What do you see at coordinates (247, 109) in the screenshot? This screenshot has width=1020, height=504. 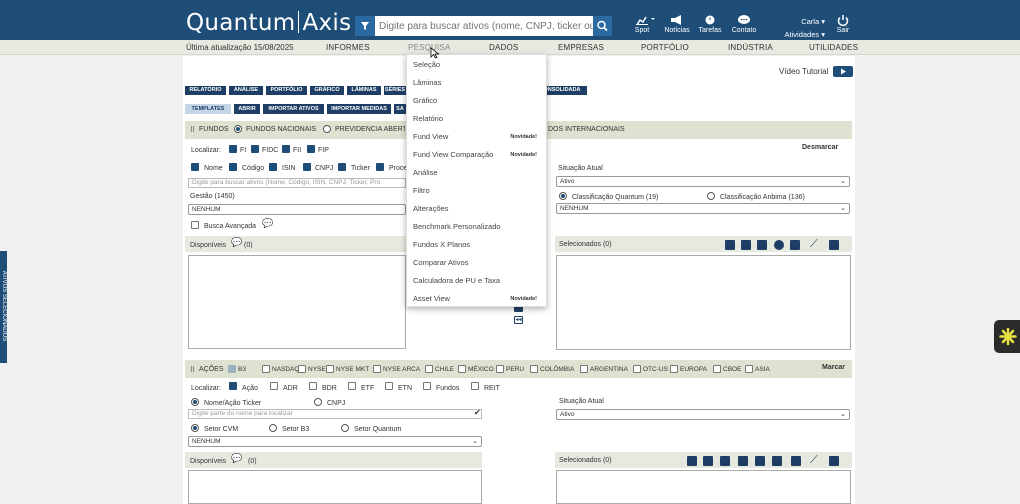 I see `tab-abrir: ABRIR` at bounding box center [247, 109].